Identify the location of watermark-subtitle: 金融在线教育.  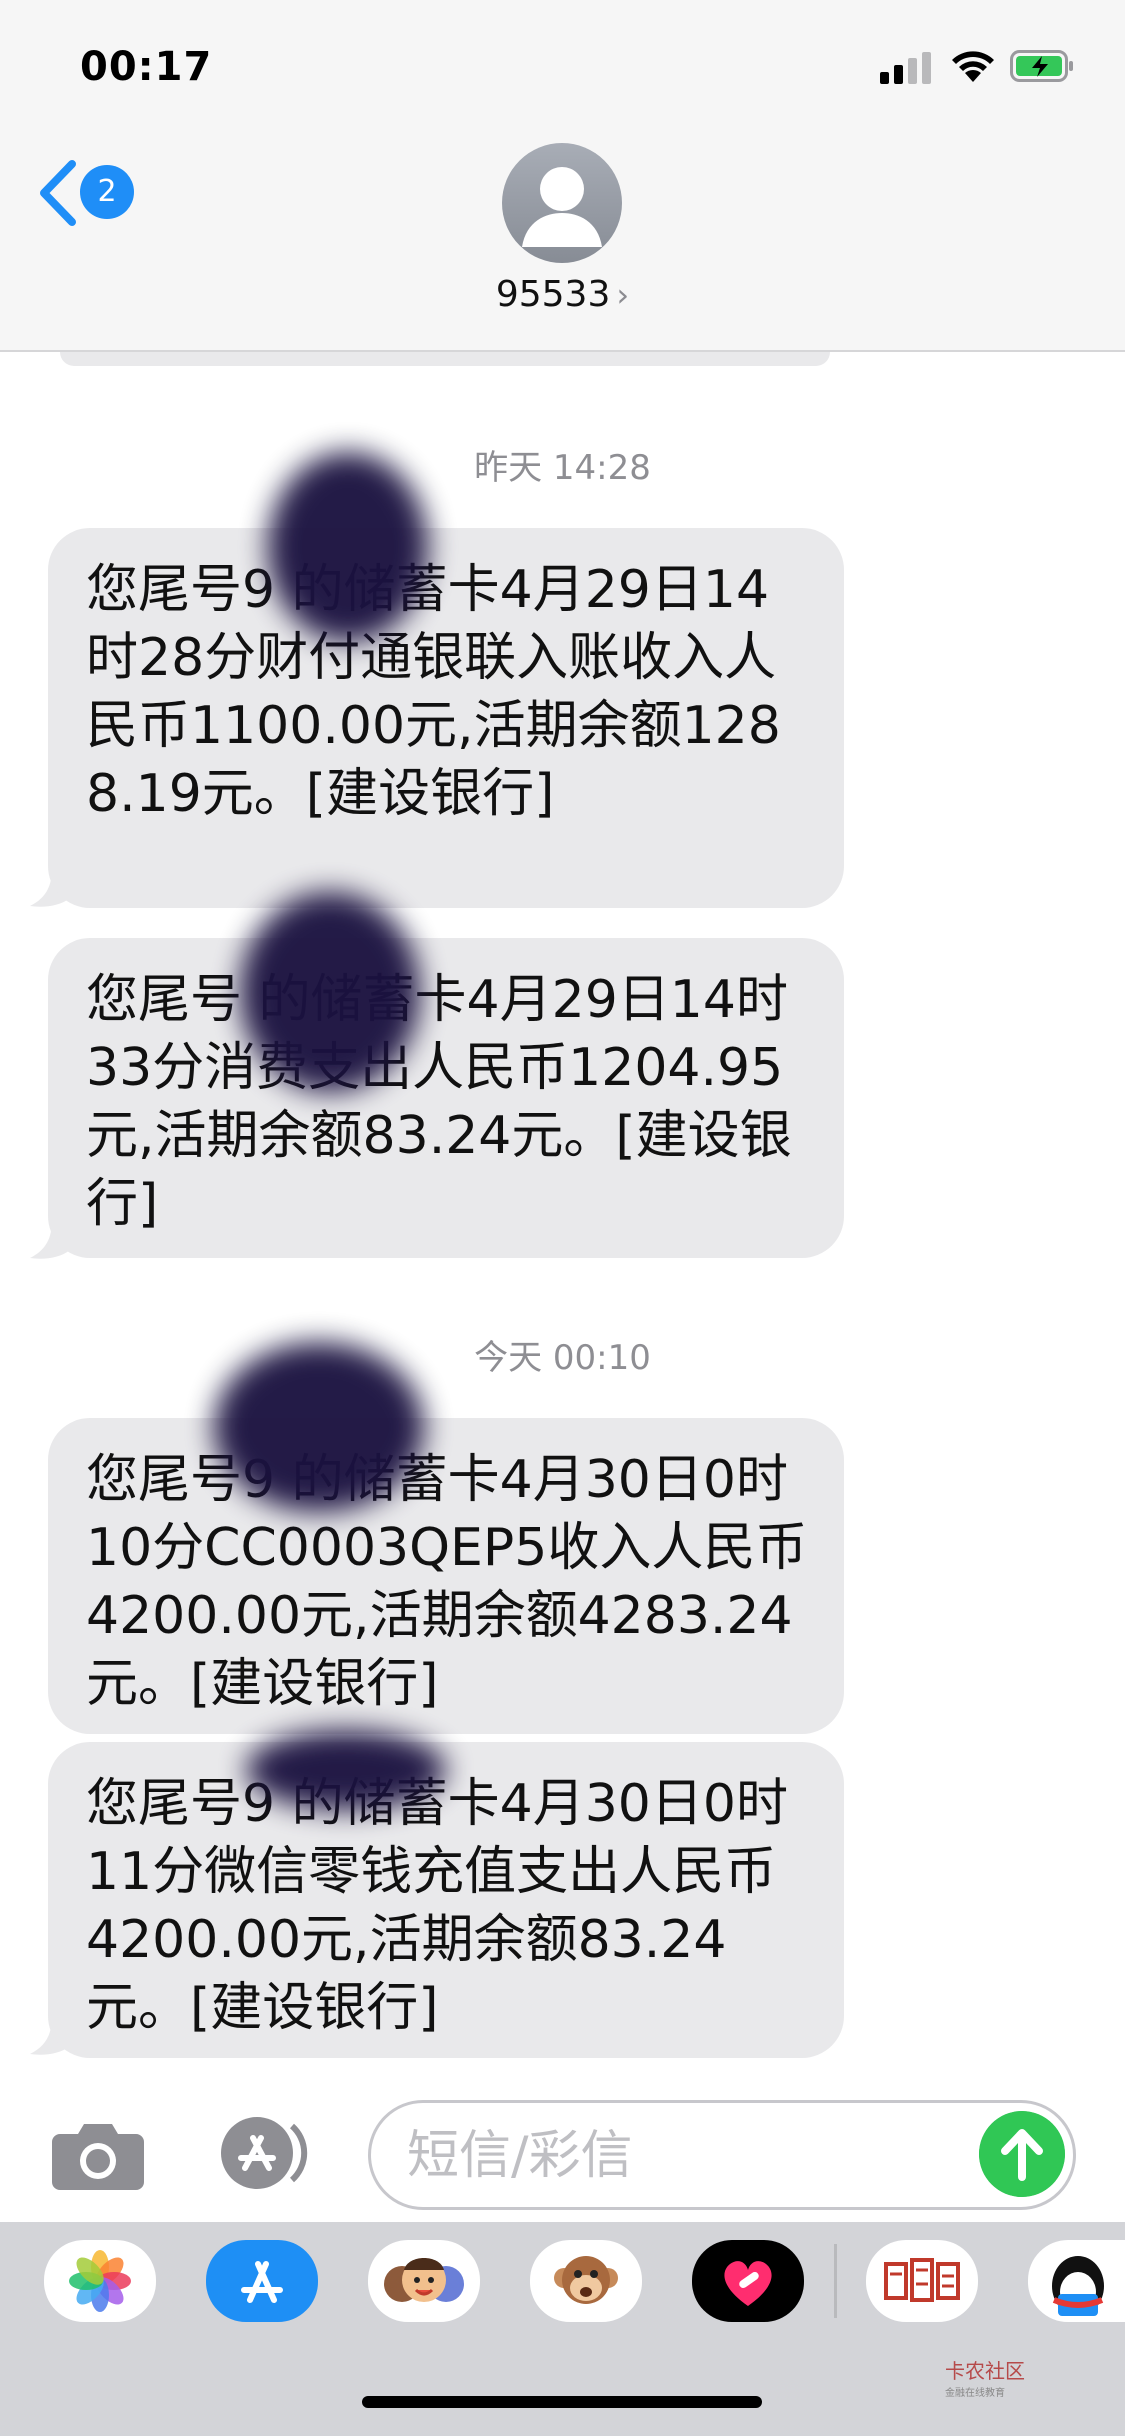
(975, 2393).